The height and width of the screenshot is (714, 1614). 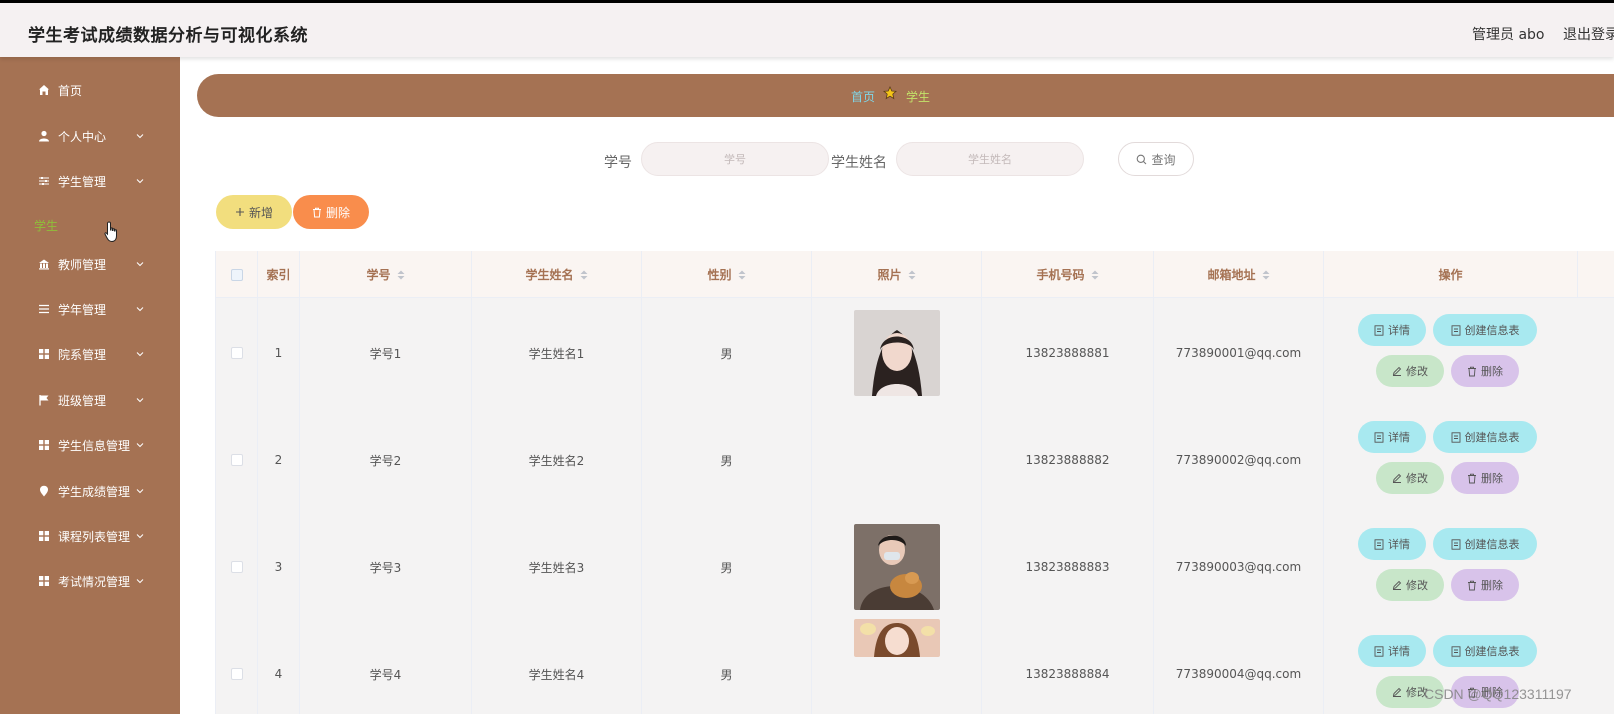 I want to click on student-name-input, so click(x=990, y=159).